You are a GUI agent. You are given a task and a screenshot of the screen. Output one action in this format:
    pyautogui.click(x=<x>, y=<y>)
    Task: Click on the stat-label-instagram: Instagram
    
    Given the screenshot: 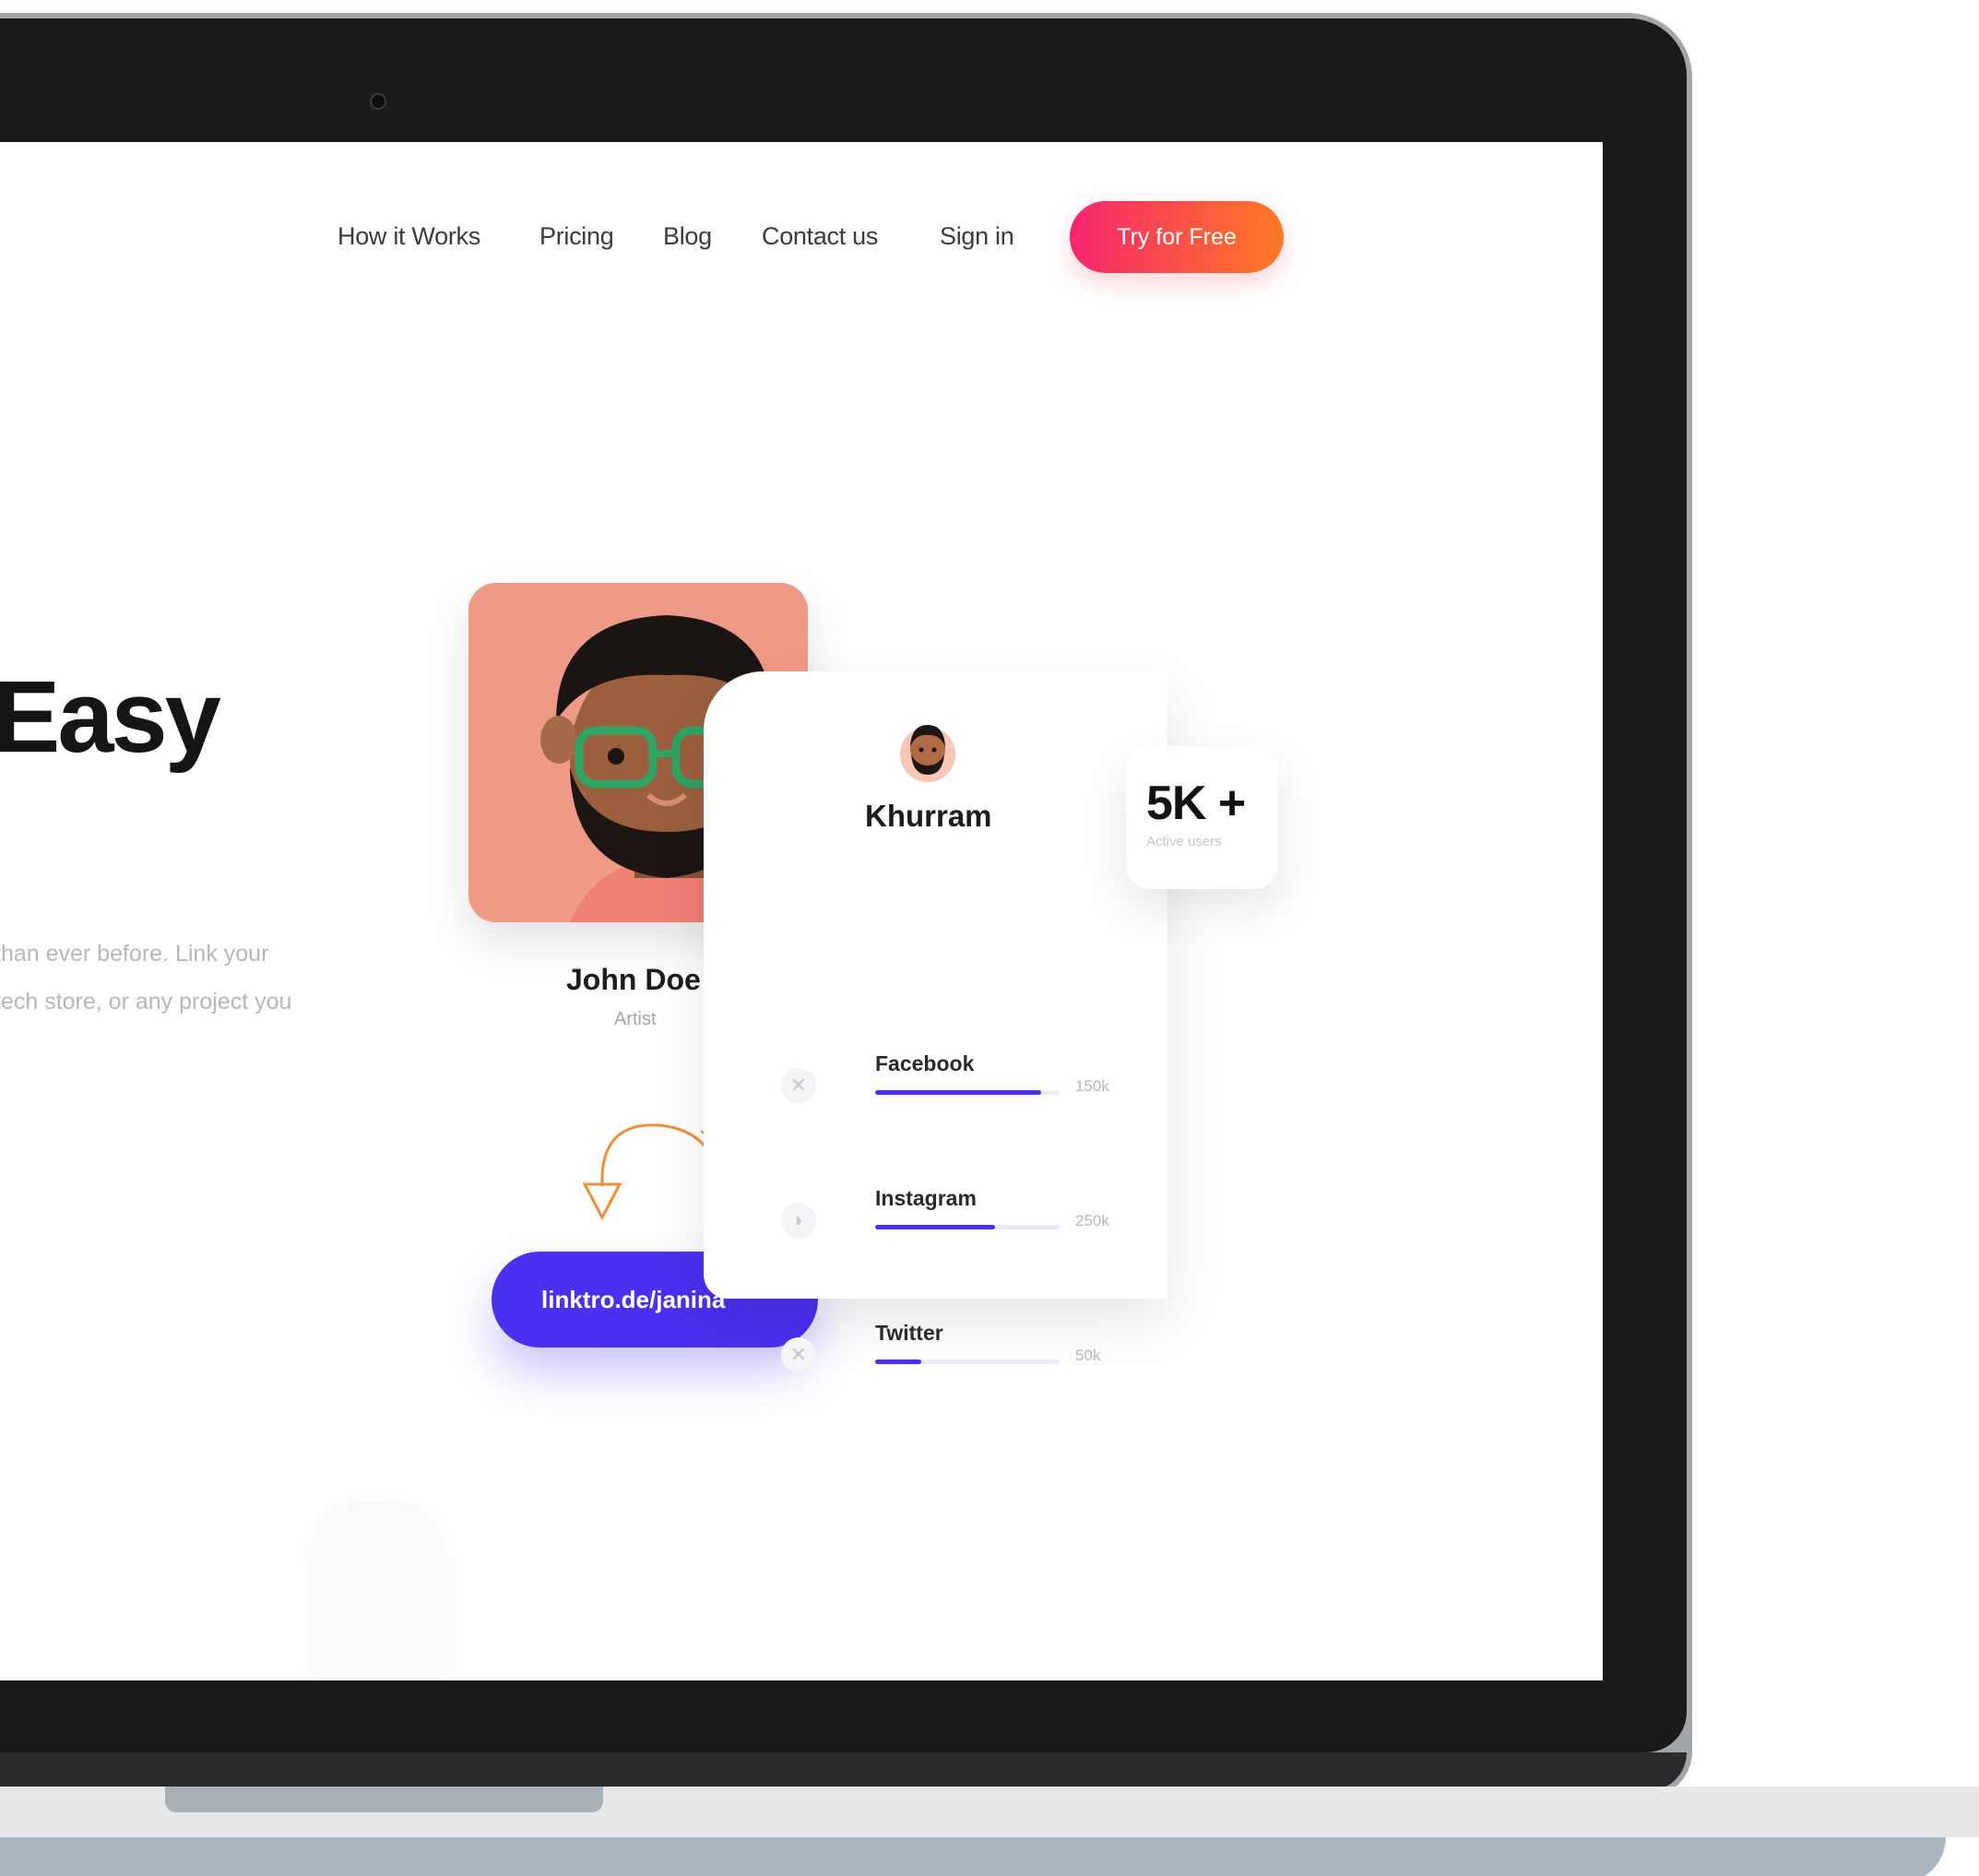 What is the action you would take?
    pyautogui.click(x=926, y=1198)
    